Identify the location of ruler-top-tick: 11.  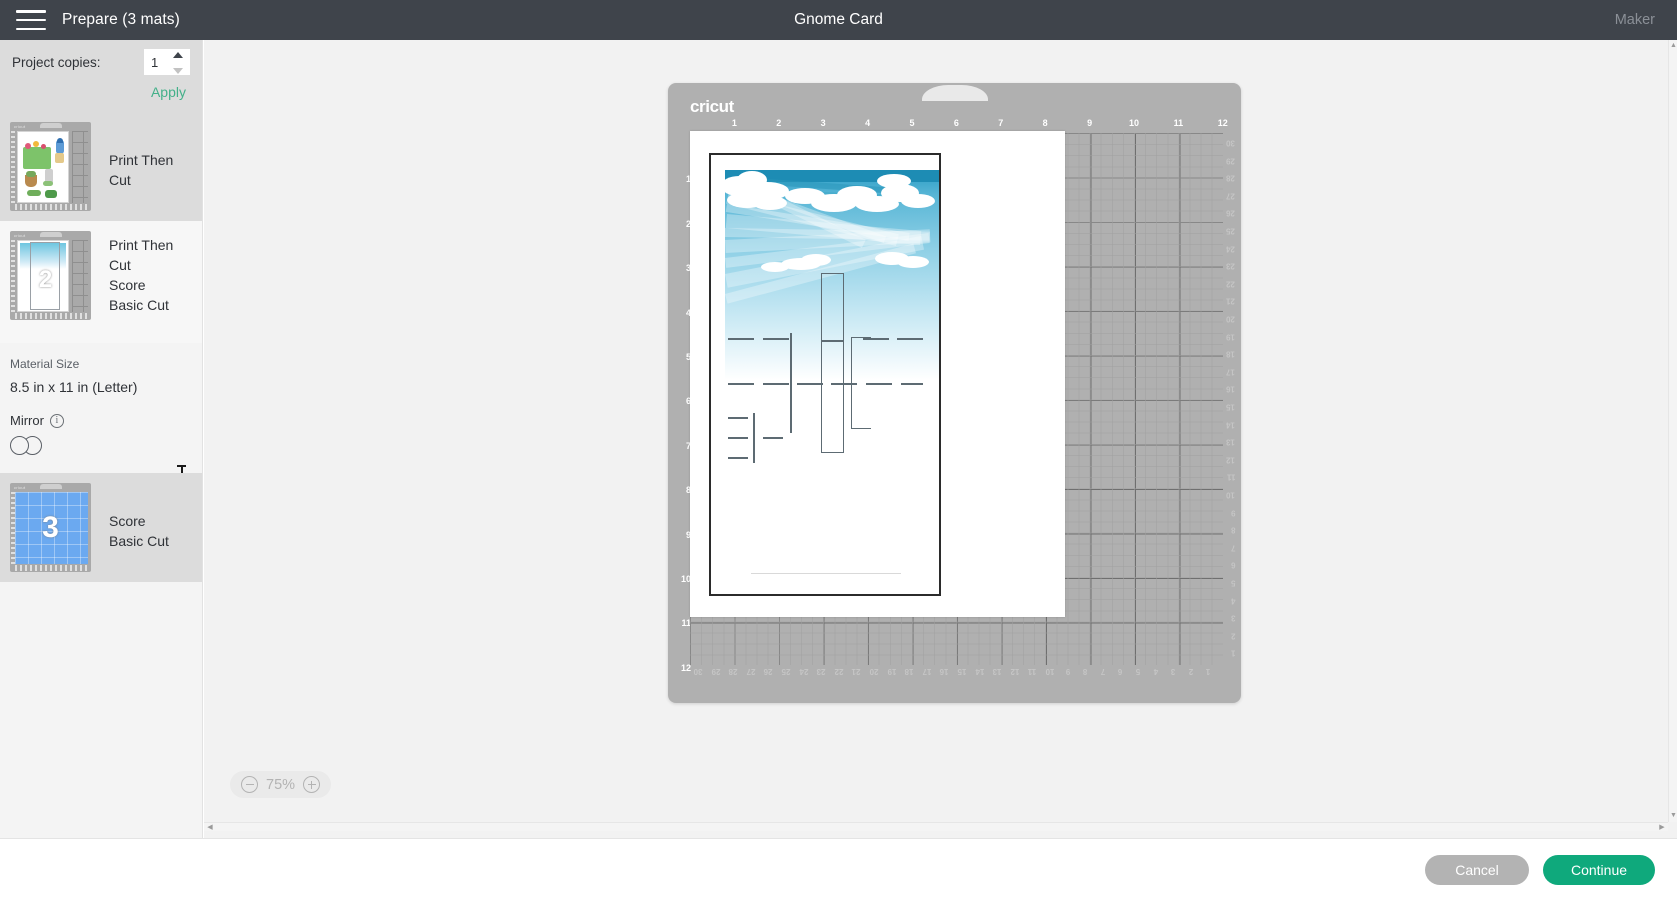
(1178, 123).